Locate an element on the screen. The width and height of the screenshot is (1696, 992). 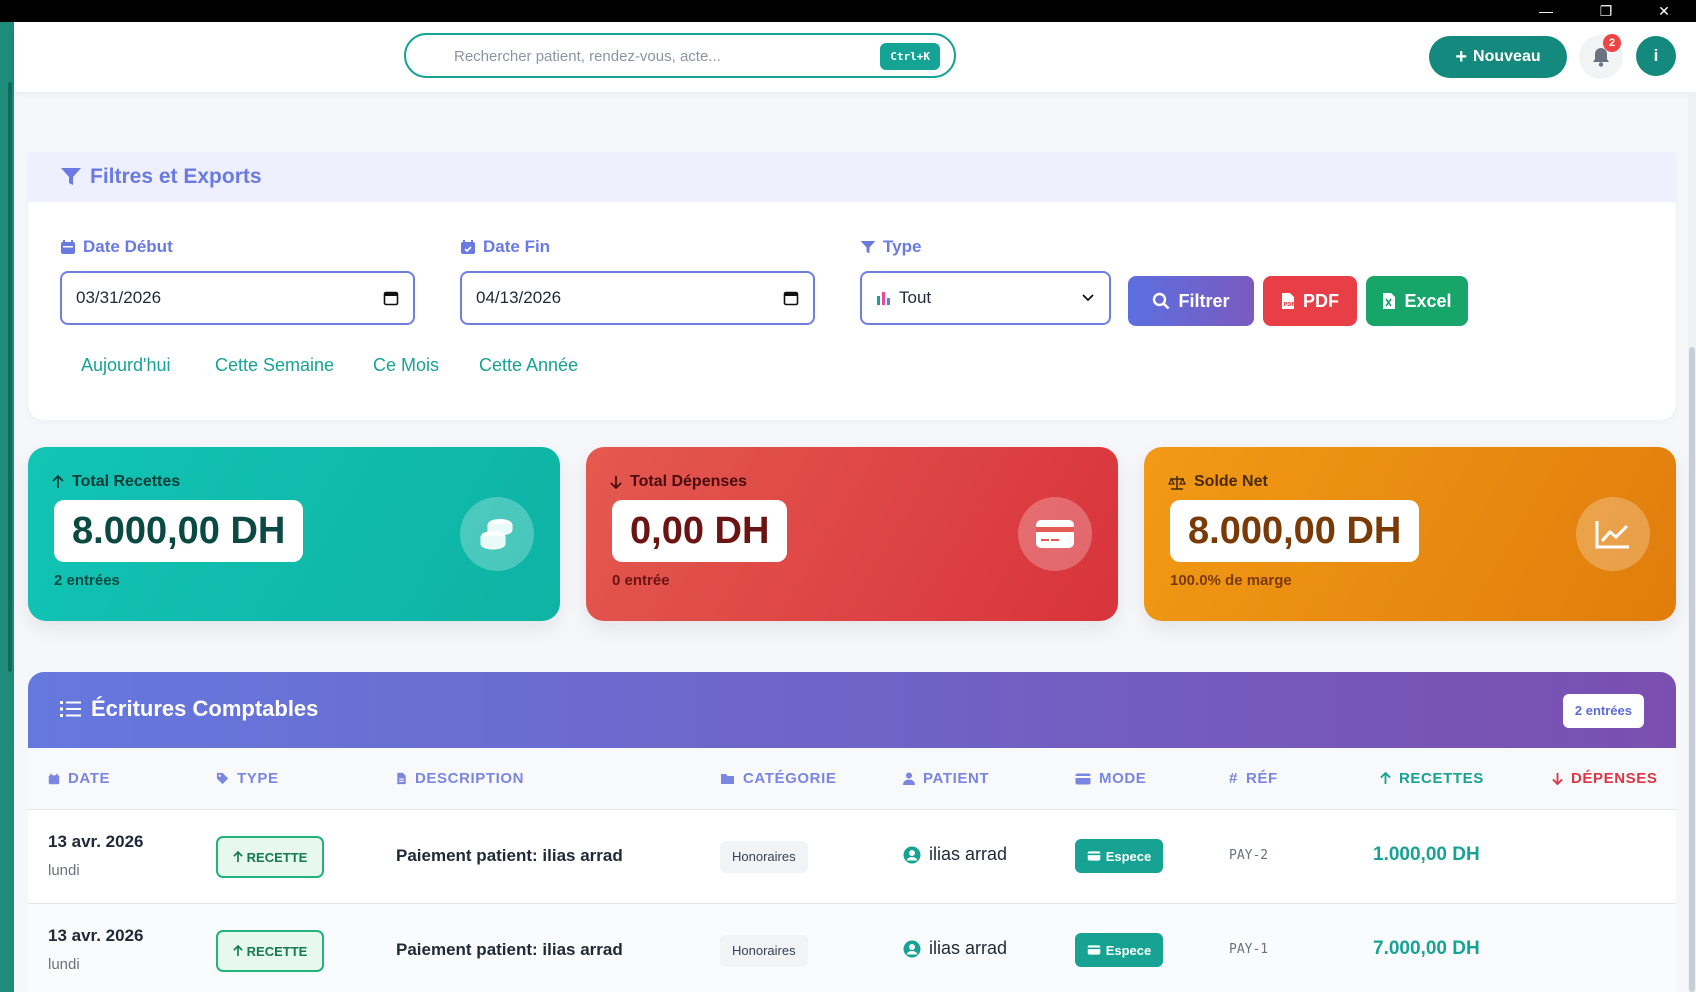
column-patient-label: PATIENT is located at coordinates (956, 778).